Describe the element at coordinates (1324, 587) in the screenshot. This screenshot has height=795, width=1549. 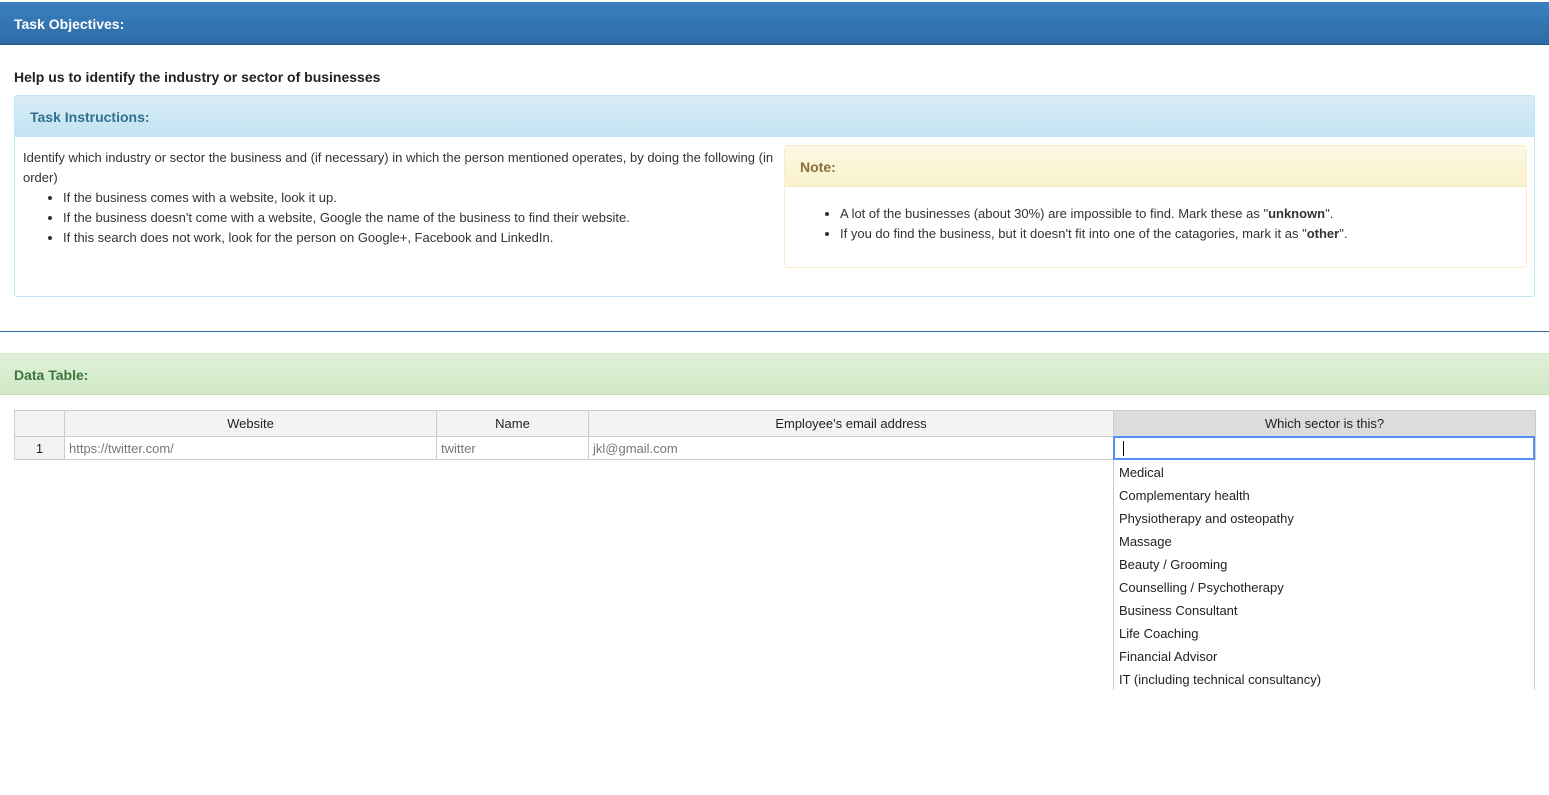
I see `sector-option: Counselling / Psychotherapy` at that location.